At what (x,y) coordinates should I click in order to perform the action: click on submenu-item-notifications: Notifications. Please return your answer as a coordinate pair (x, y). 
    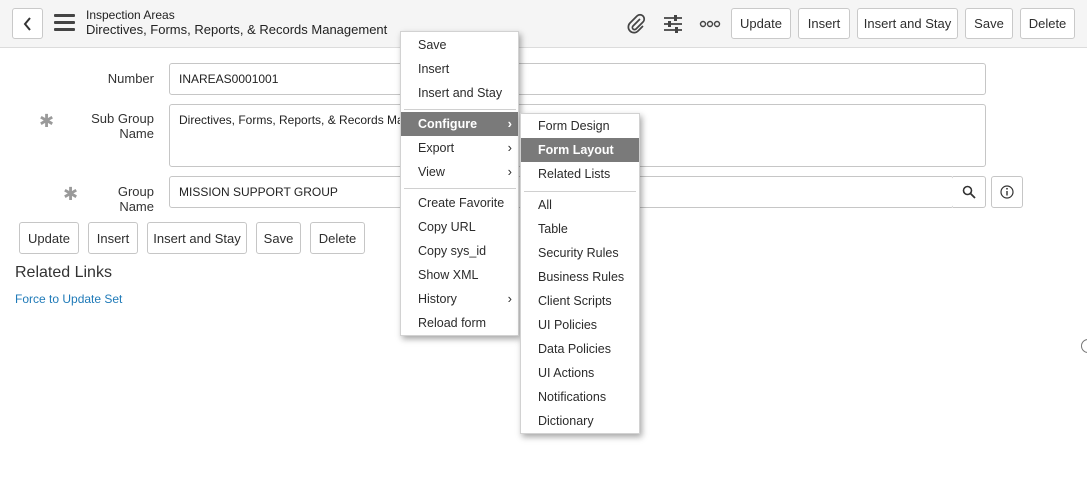
    Looking at the image, I should click on (580, 397).